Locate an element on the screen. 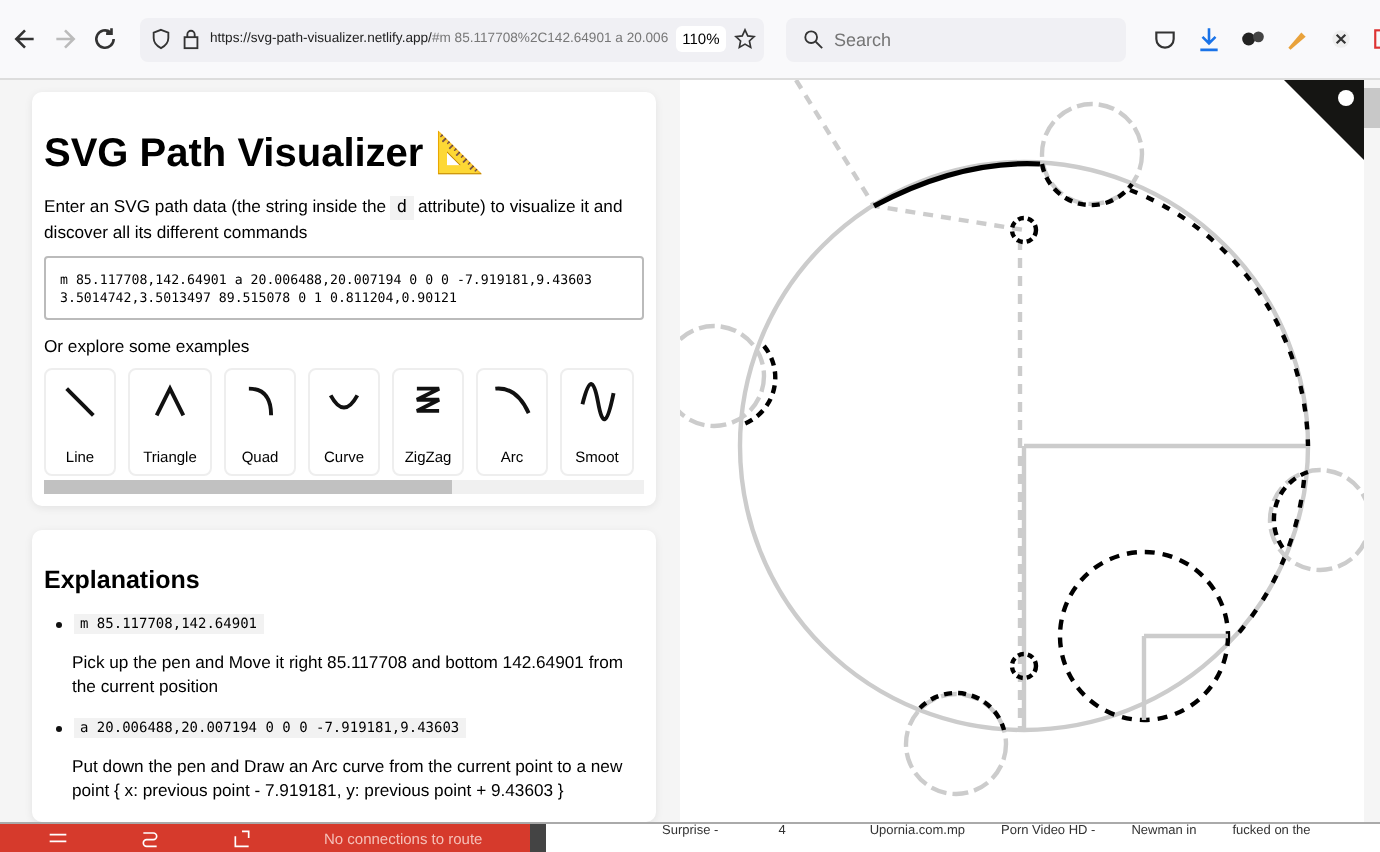  explanations-heading: Explanations is located at coordinates (123, 580).